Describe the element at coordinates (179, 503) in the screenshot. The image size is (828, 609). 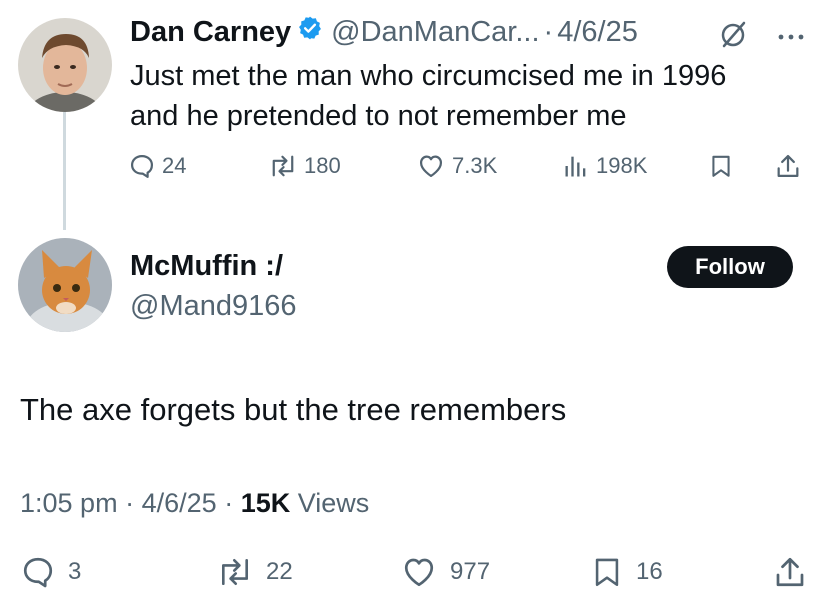
I see `reply-date: 4/6/25` at that location.